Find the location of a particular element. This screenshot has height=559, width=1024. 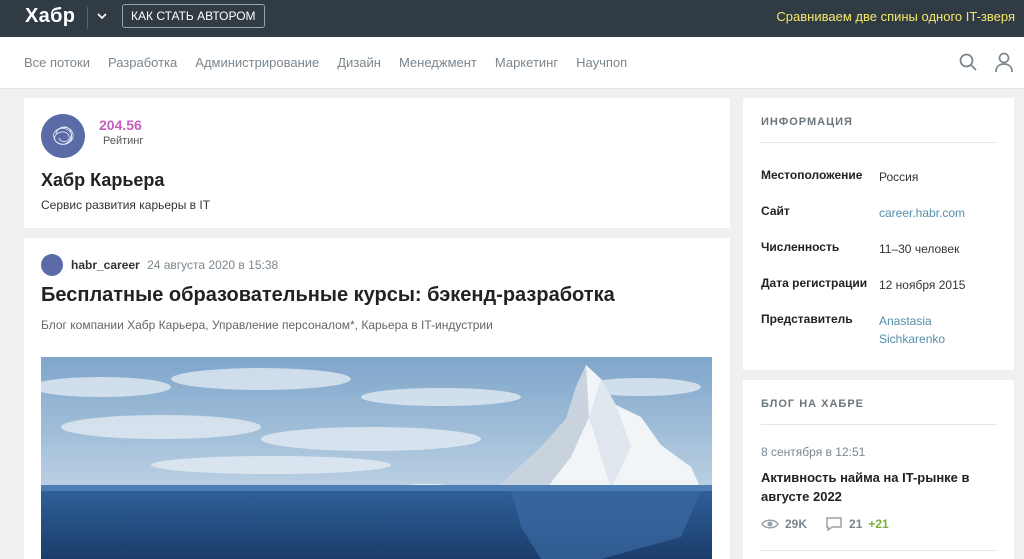

logo-divider is located at coordinates (87, 18).